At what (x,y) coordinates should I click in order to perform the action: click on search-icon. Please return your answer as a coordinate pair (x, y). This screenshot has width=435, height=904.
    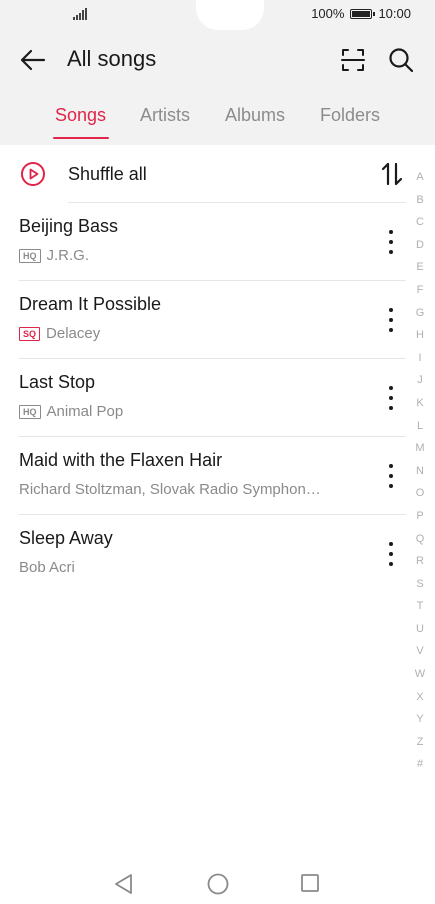
    Looking at the image, I should click on (401, 60).